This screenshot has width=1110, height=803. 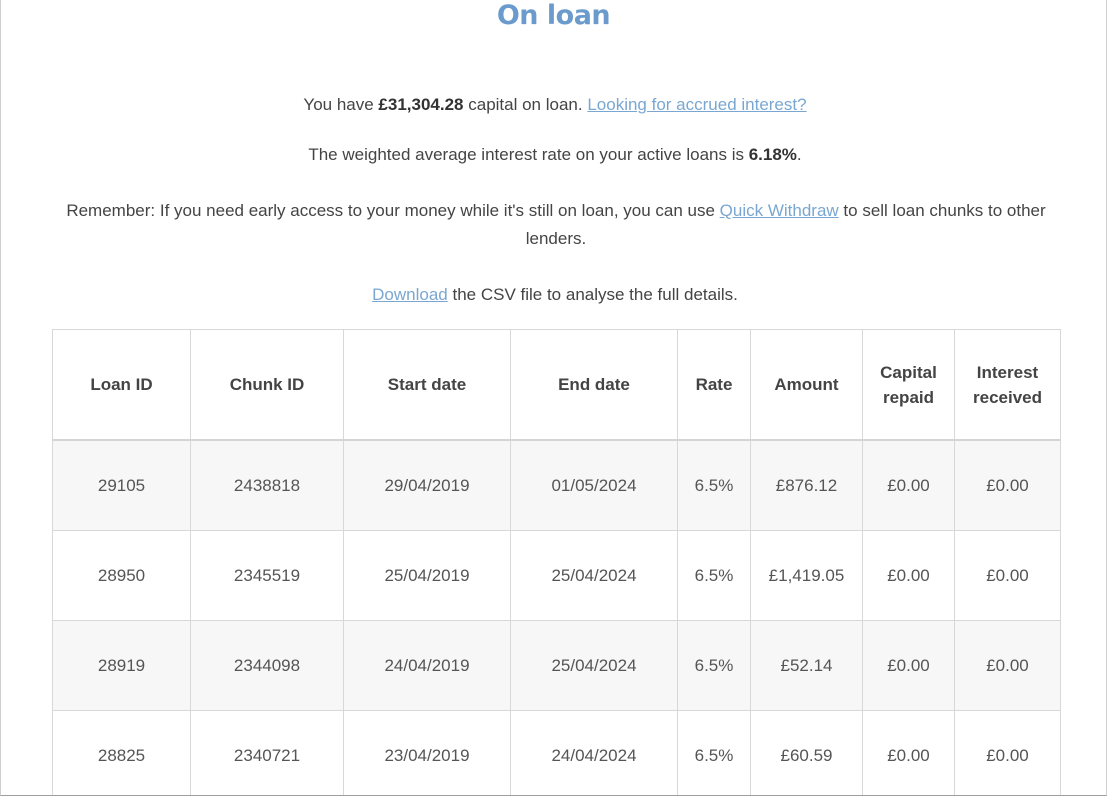 What do you see at coordinates (121, 752) in the screenshot?
I see `cell-loan-id: 28825` at bounding box center [121, 752].